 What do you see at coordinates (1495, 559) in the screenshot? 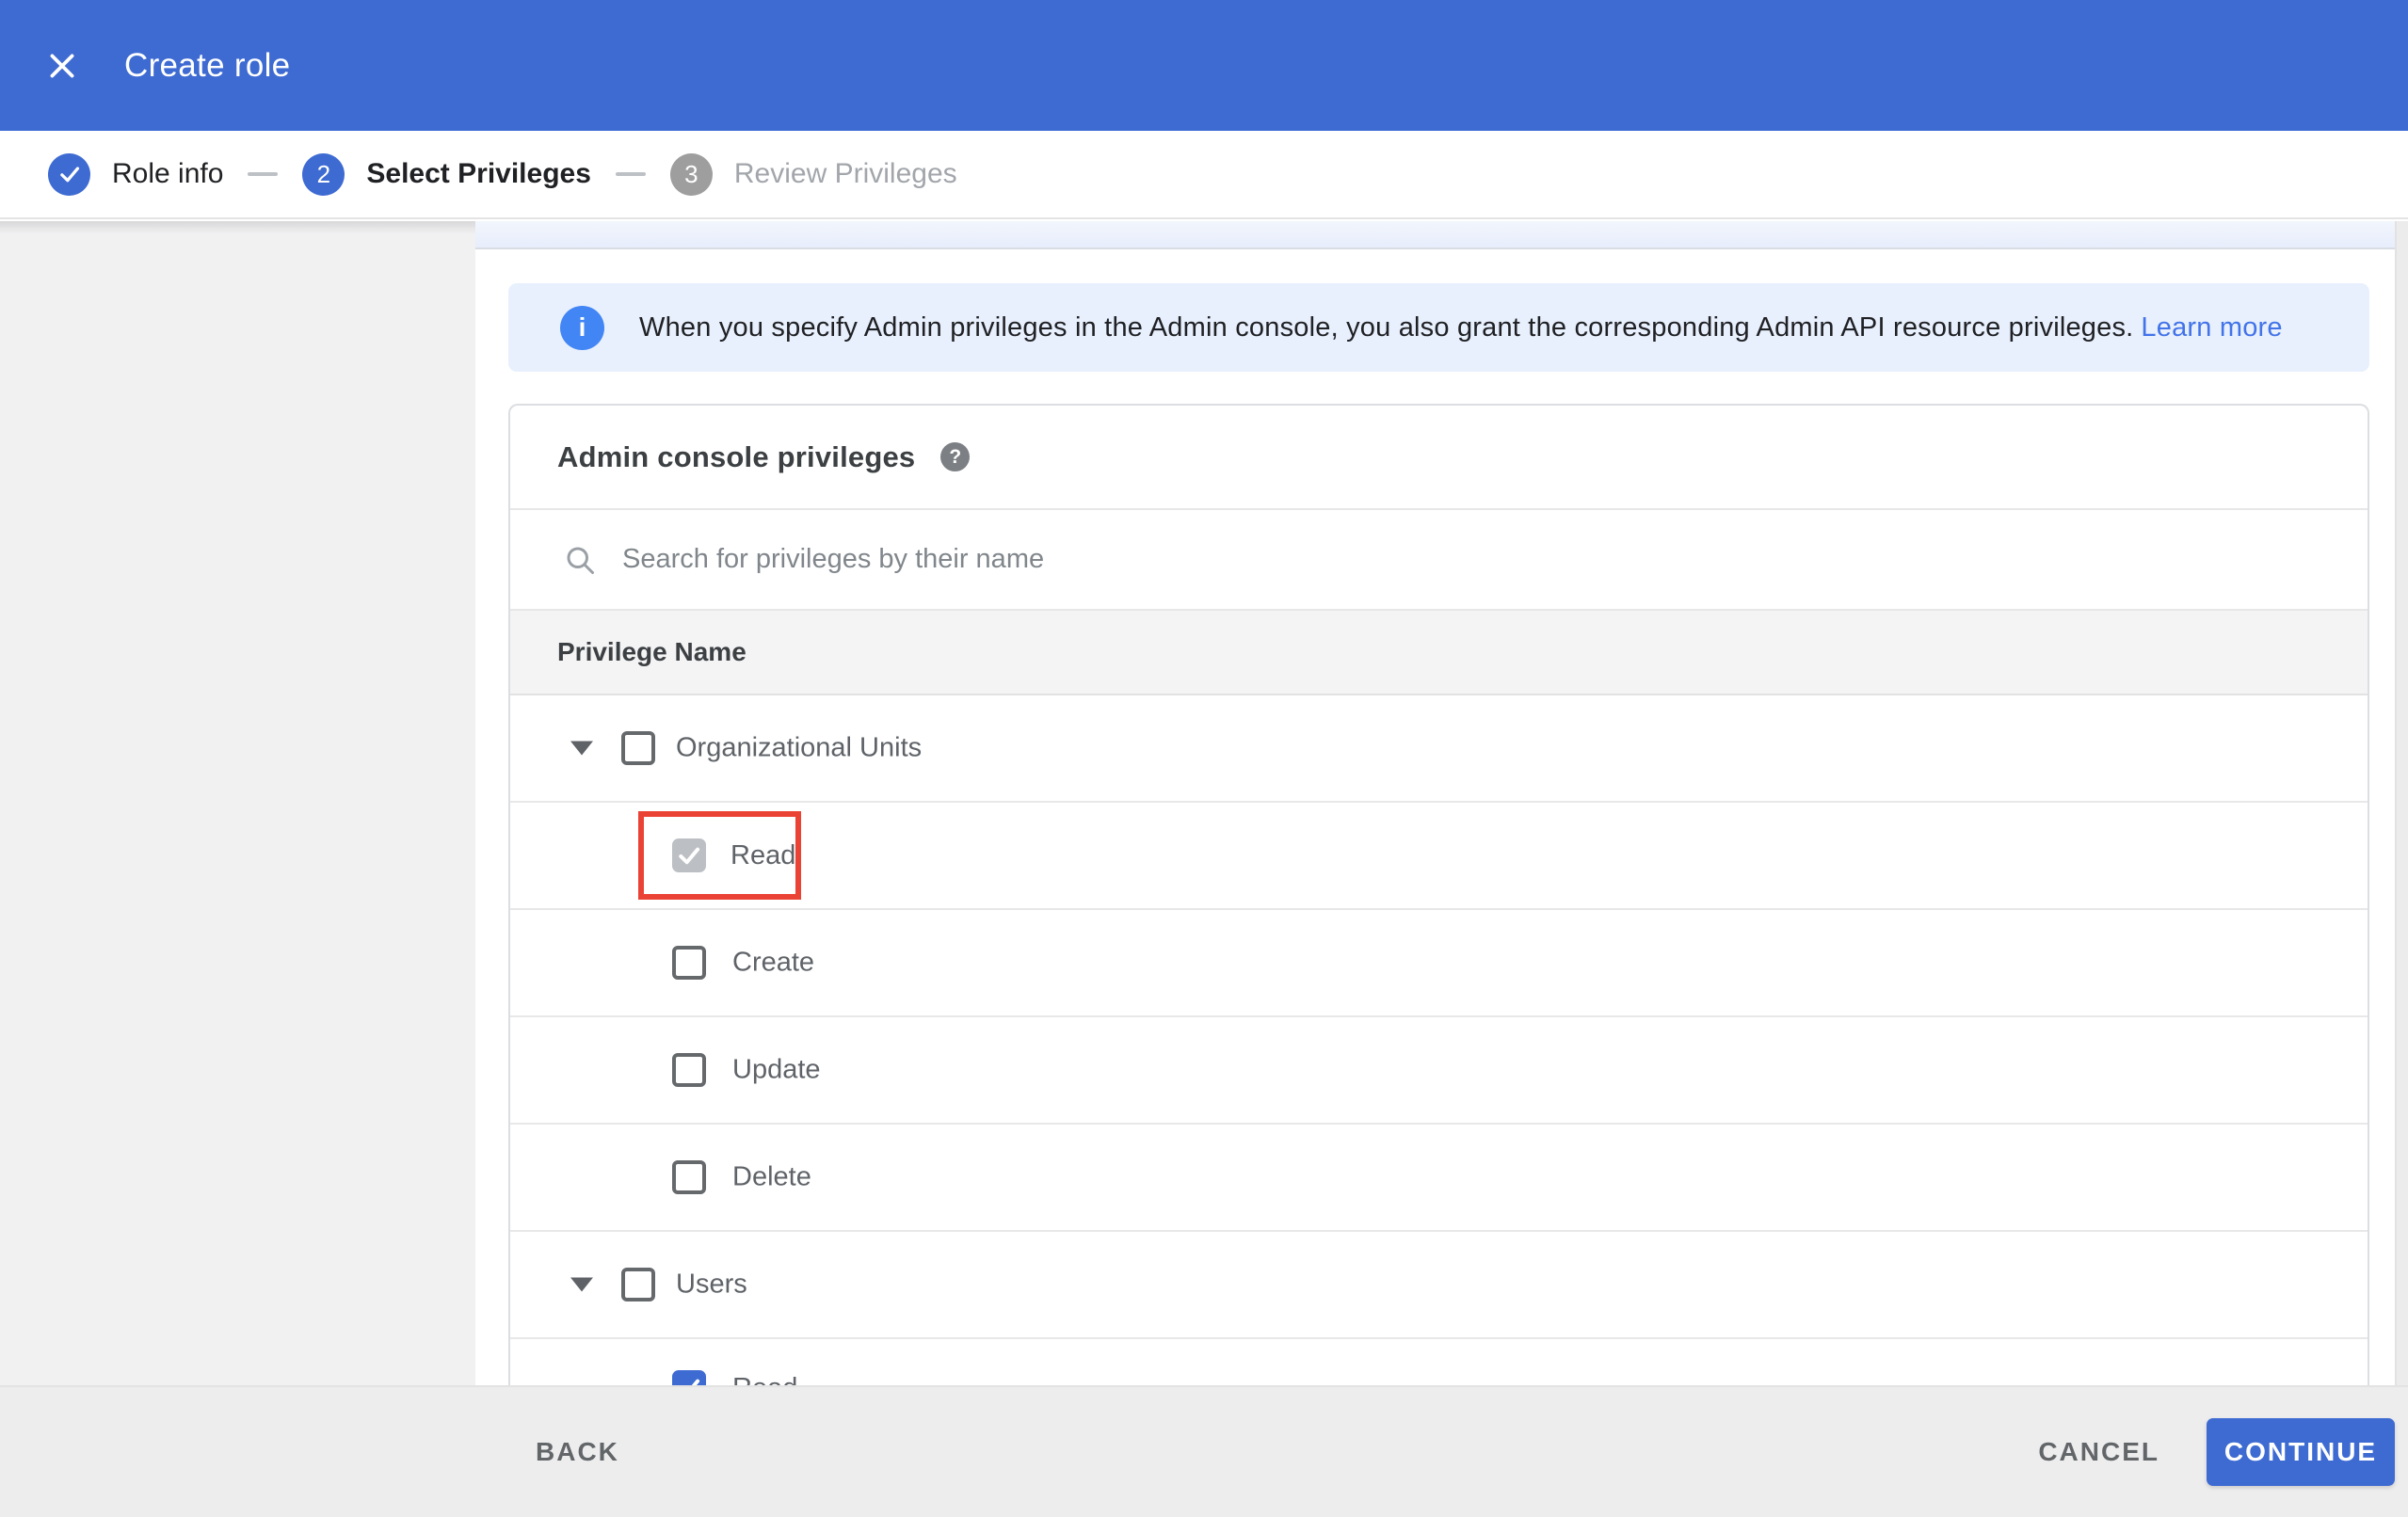
I see `search-input` at bounding box center [1495, 559].